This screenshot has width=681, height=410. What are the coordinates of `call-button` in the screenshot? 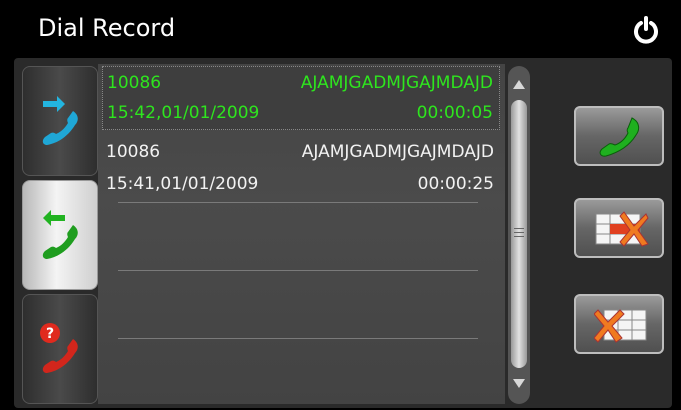 It's located at (619, 136).